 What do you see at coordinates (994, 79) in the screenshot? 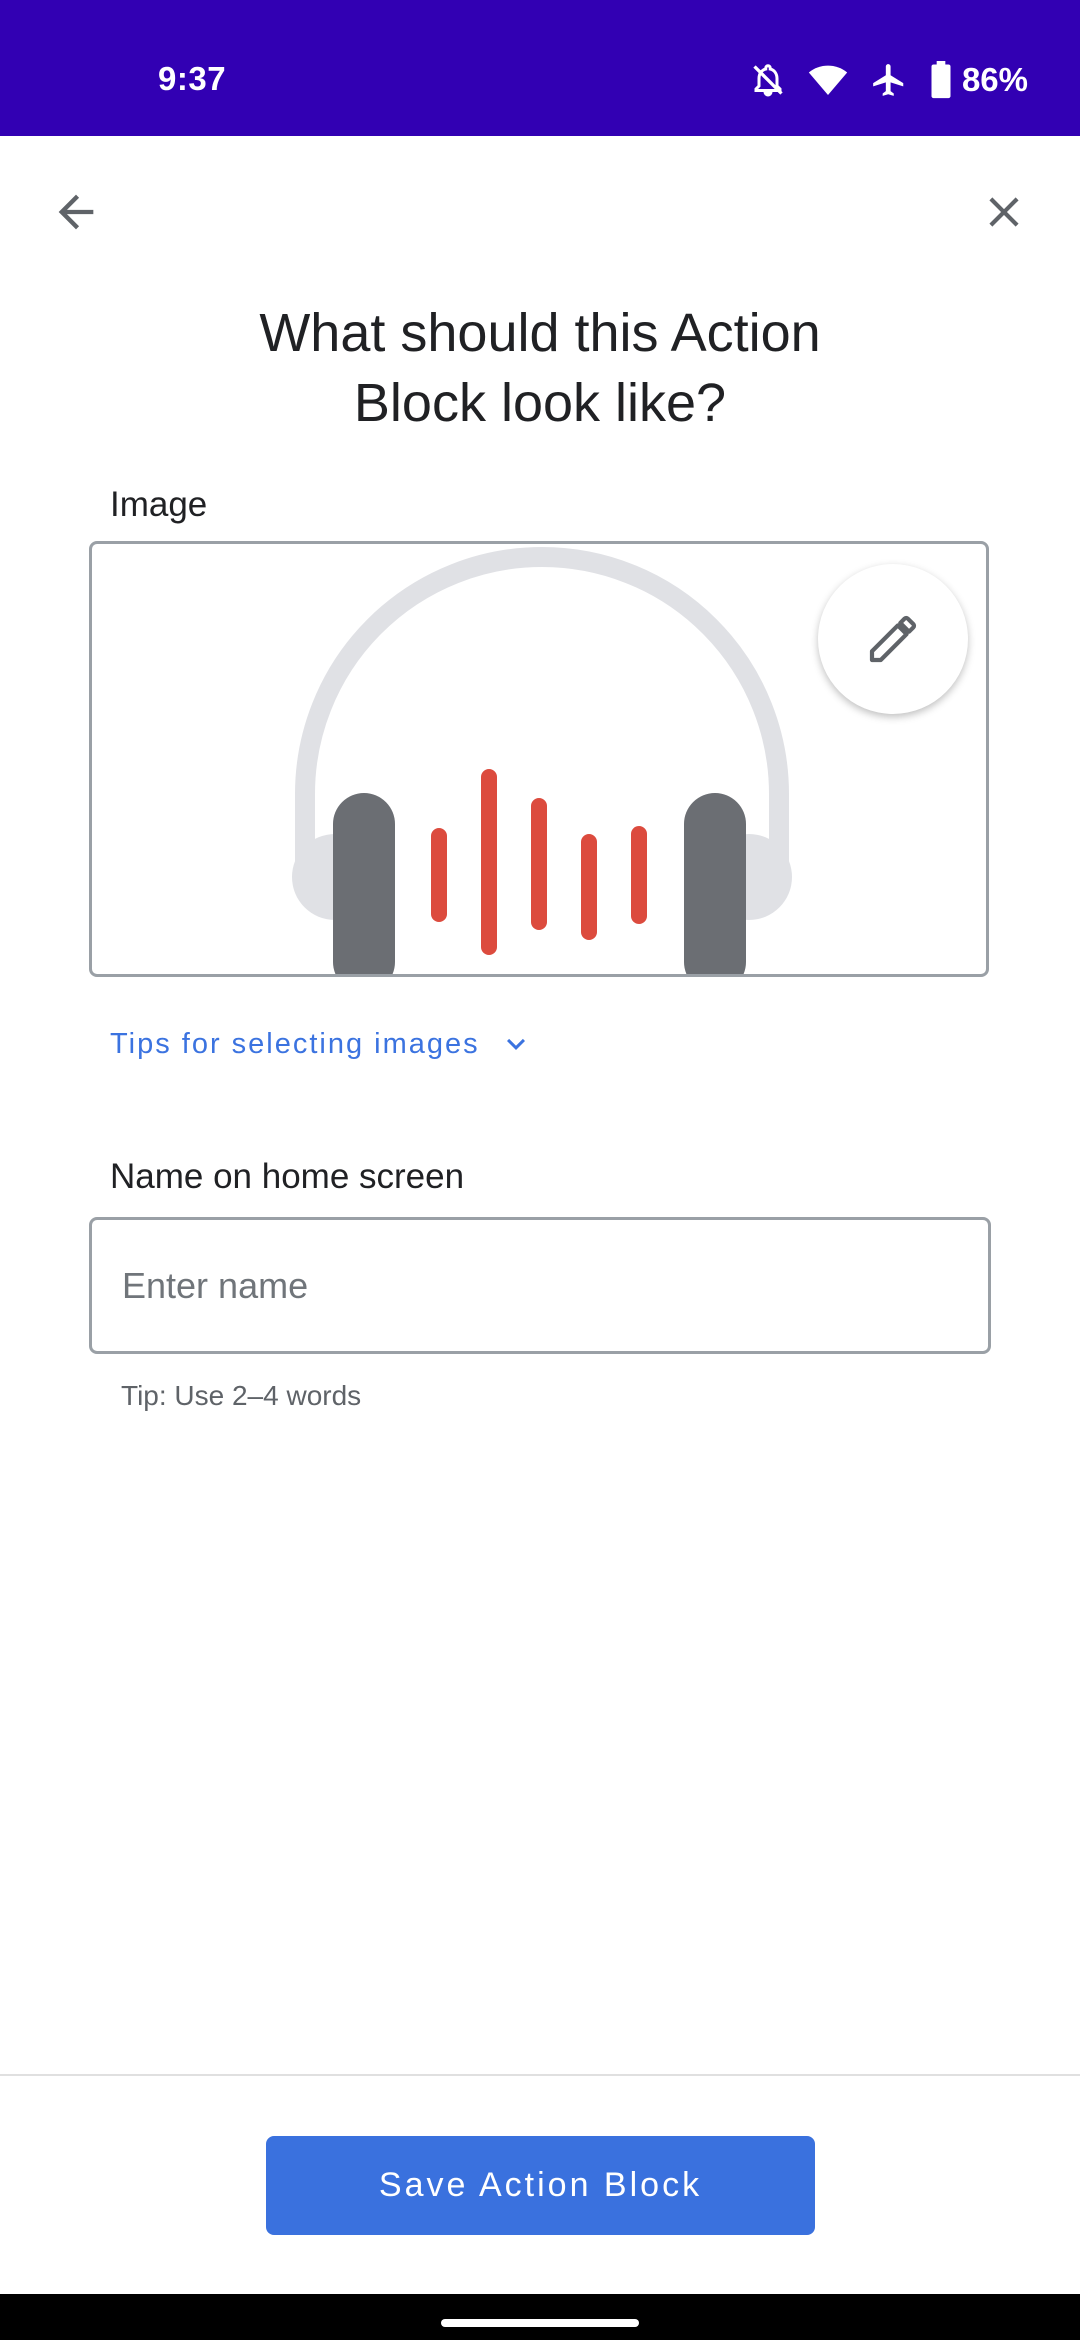
I see `battery-percent: 86%` at bounding box center [994, 79].